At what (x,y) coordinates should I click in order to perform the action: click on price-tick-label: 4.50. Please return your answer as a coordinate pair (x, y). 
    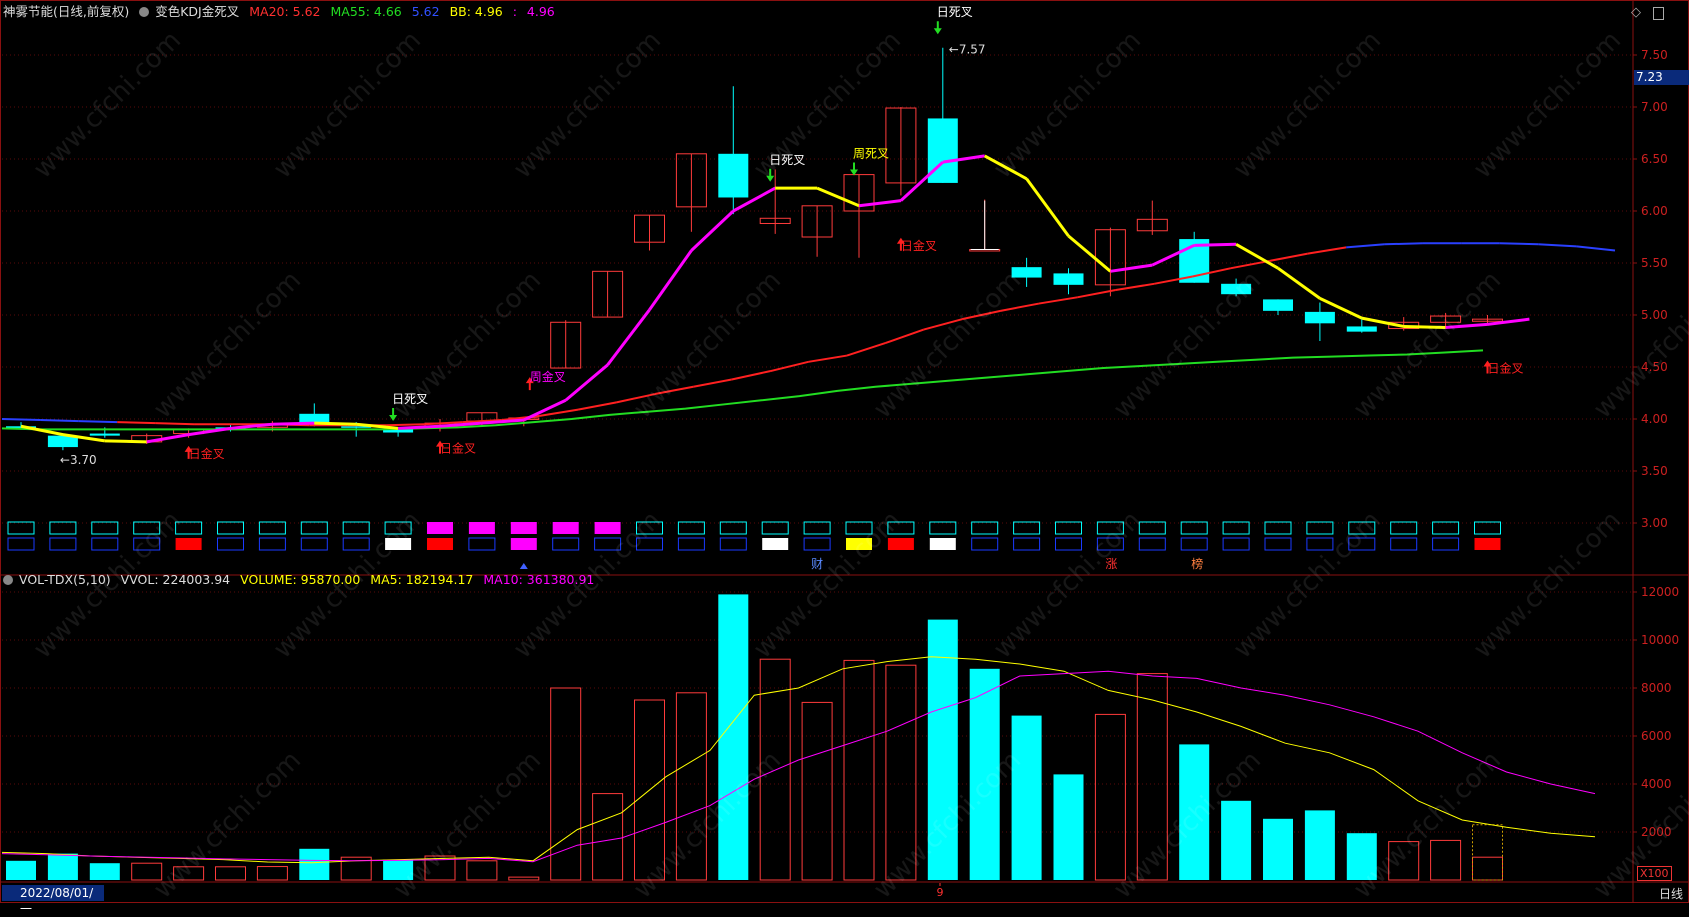
    Looking at the image, I should click on (1654, 367).